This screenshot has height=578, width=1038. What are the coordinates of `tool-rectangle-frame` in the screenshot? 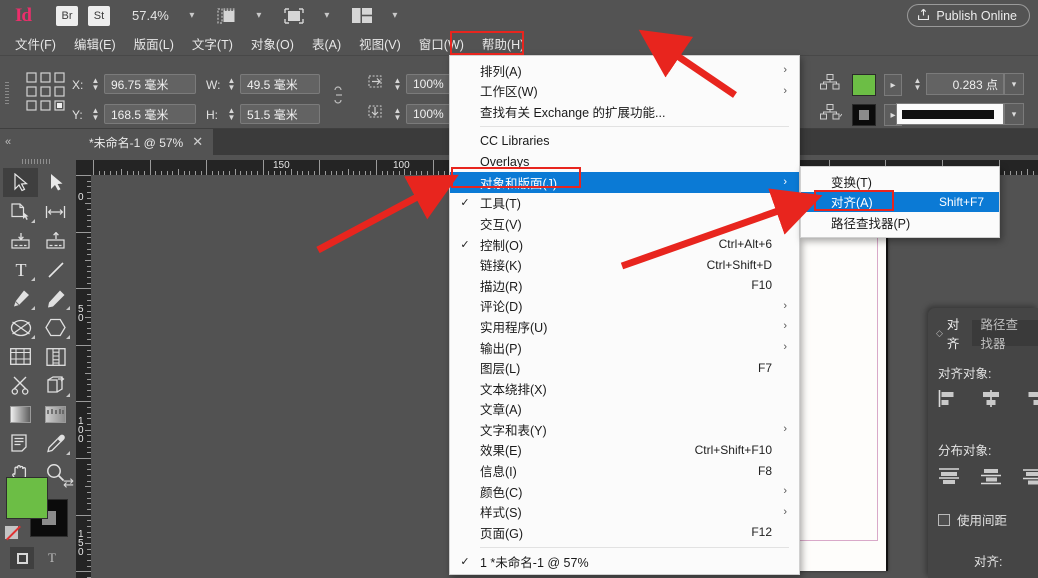 It's located at (20, 356).